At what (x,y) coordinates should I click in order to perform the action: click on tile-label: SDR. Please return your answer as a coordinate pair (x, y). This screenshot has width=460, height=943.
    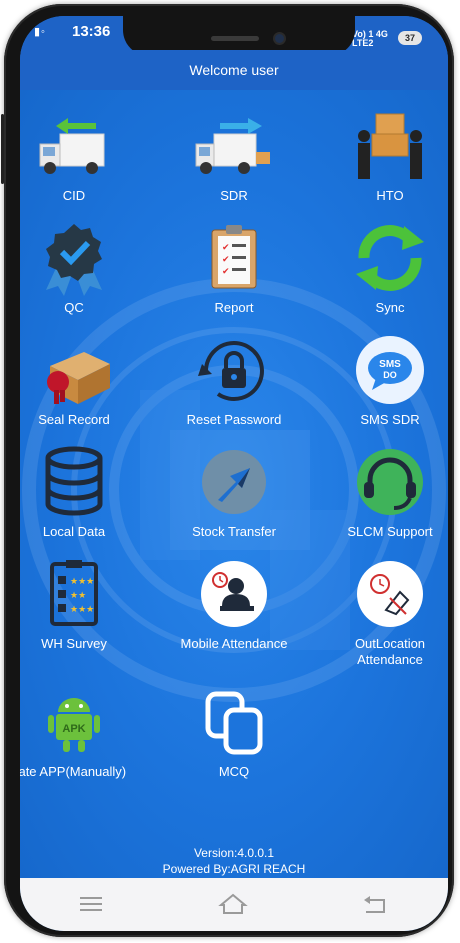
    Looking at the image, I should click on (234, 195).